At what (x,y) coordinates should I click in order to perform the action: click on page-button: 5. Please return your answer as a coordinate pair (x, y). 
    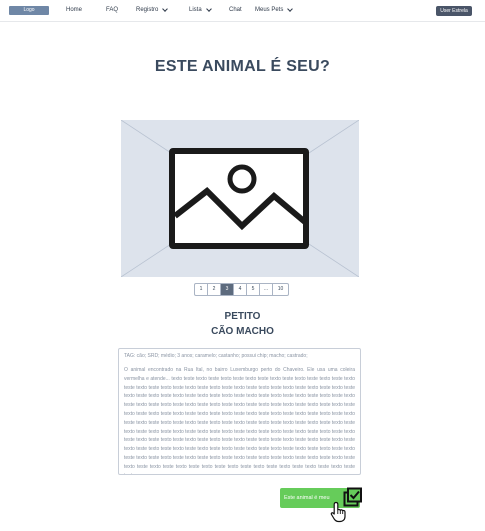
    Looking at the image, I should click on (253, 289).